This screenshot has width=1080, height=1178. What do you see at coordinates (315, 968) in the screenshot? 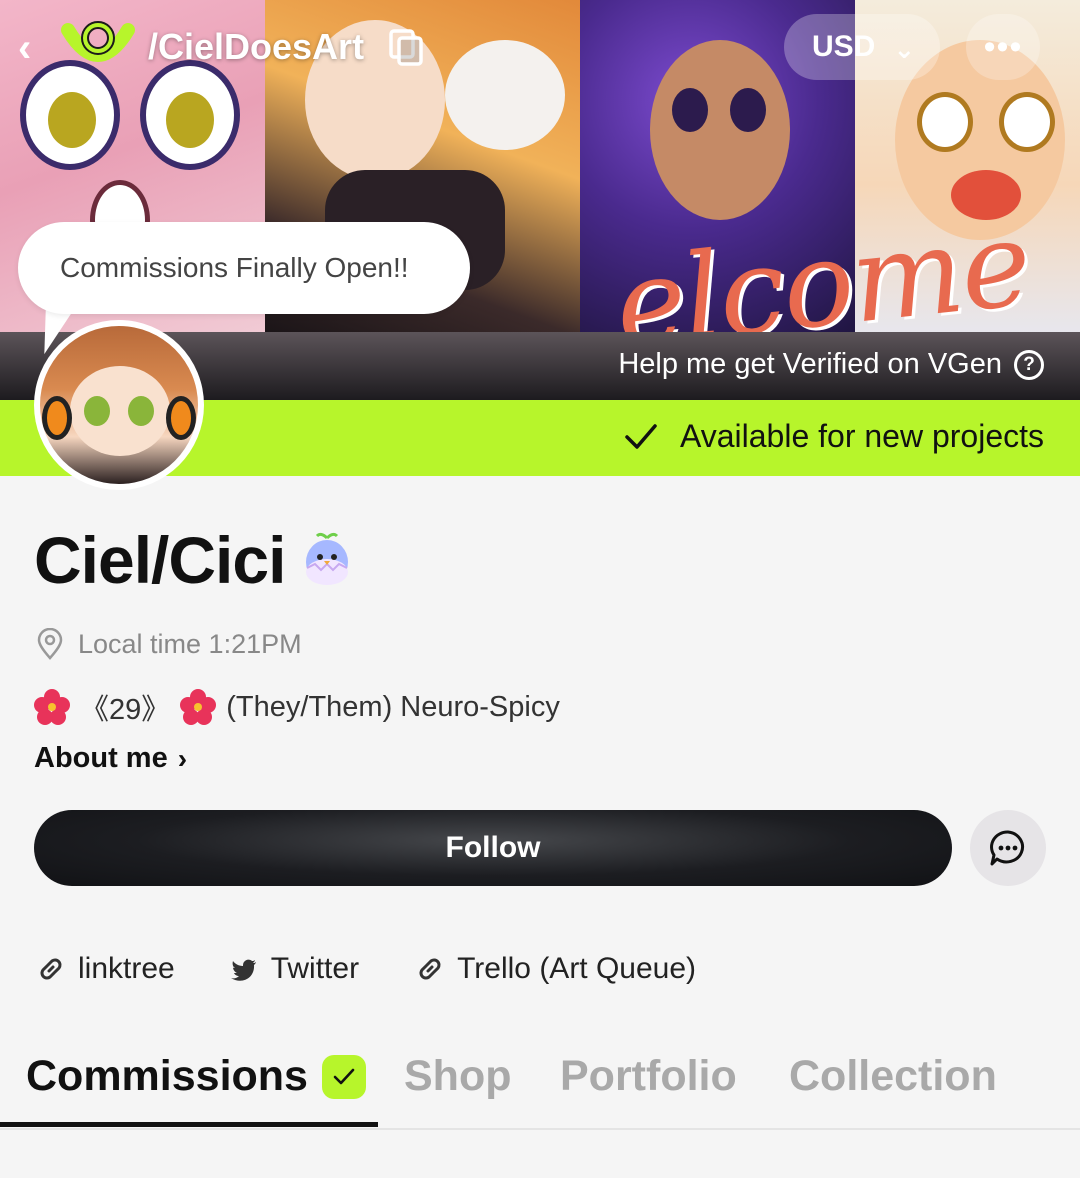
I see `link-label: Twitter` at bounding box center [315, 968].